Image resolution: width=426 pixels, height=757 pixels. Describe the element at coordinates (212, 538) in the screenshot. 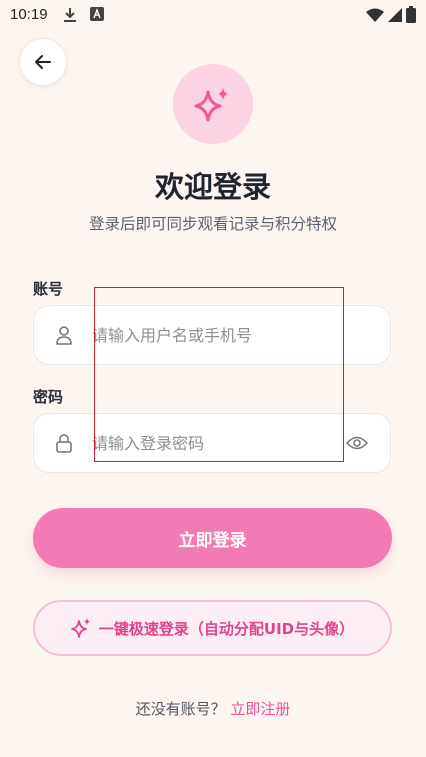

I see `login-button: 立即登录` at that location.